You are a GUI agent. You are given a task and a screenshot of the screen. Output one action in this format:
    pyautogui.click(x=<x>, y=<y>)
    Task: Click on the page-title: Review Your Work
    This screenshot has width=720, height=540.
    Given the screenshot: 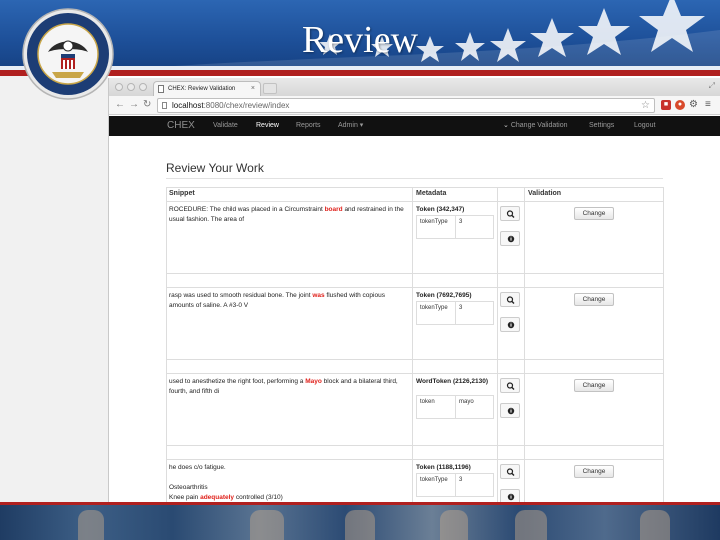 What is the action you would take?
    pyautogui.click(x=215, y=168)
    